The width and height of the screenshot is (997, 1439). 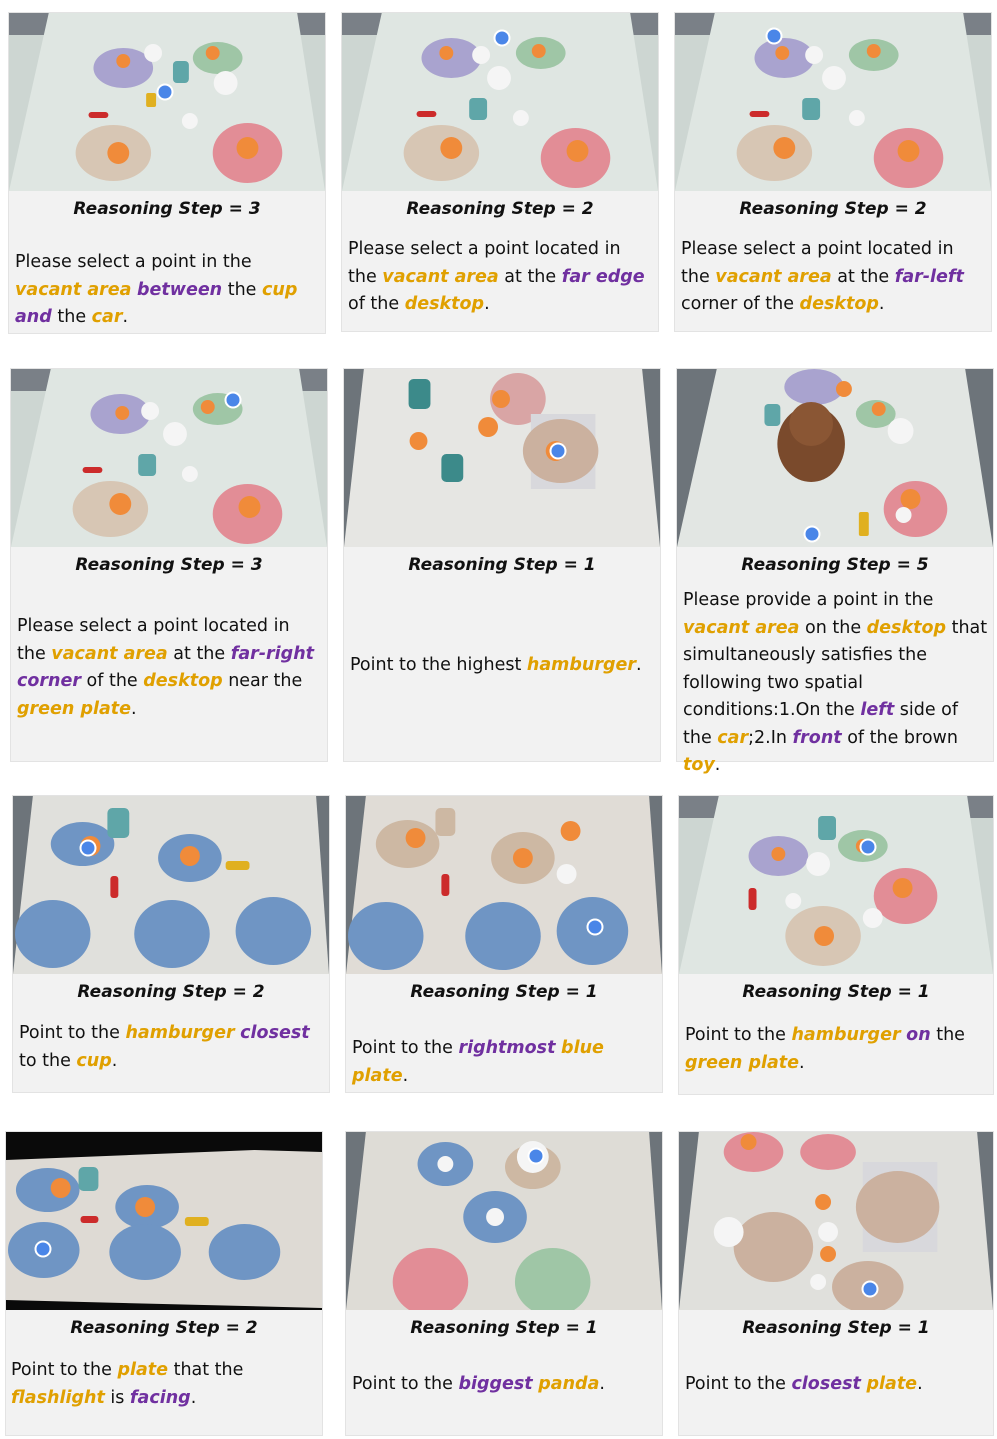 I want to click on object-keyword: plate, so click(x=892, y=1384).